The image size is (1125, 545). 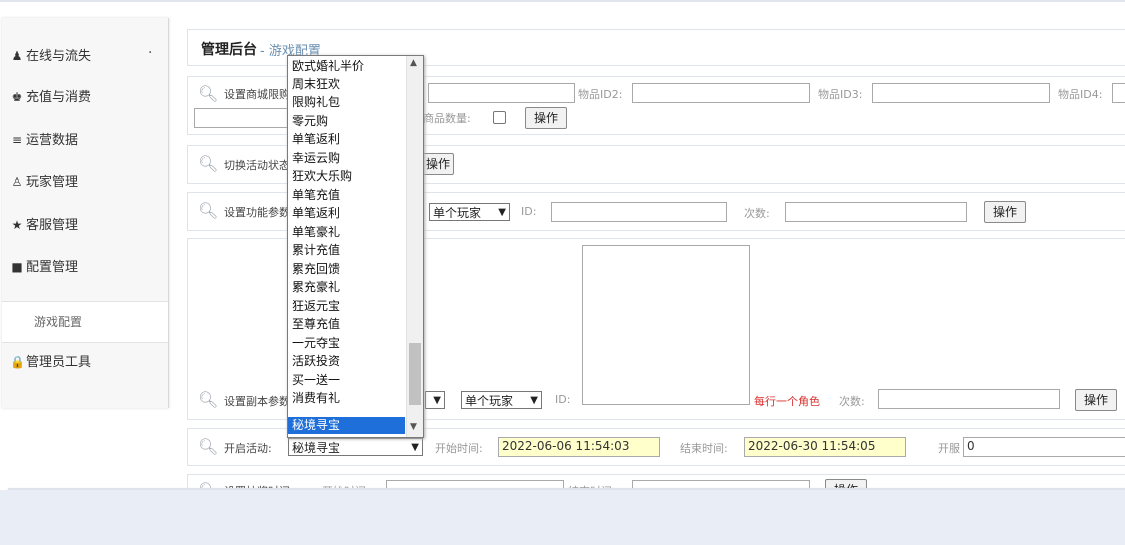 What do you see at coordinates (757, 213) in the screenshot?
I see `func-times-label: 次数:` at bounding box center [757, 213].